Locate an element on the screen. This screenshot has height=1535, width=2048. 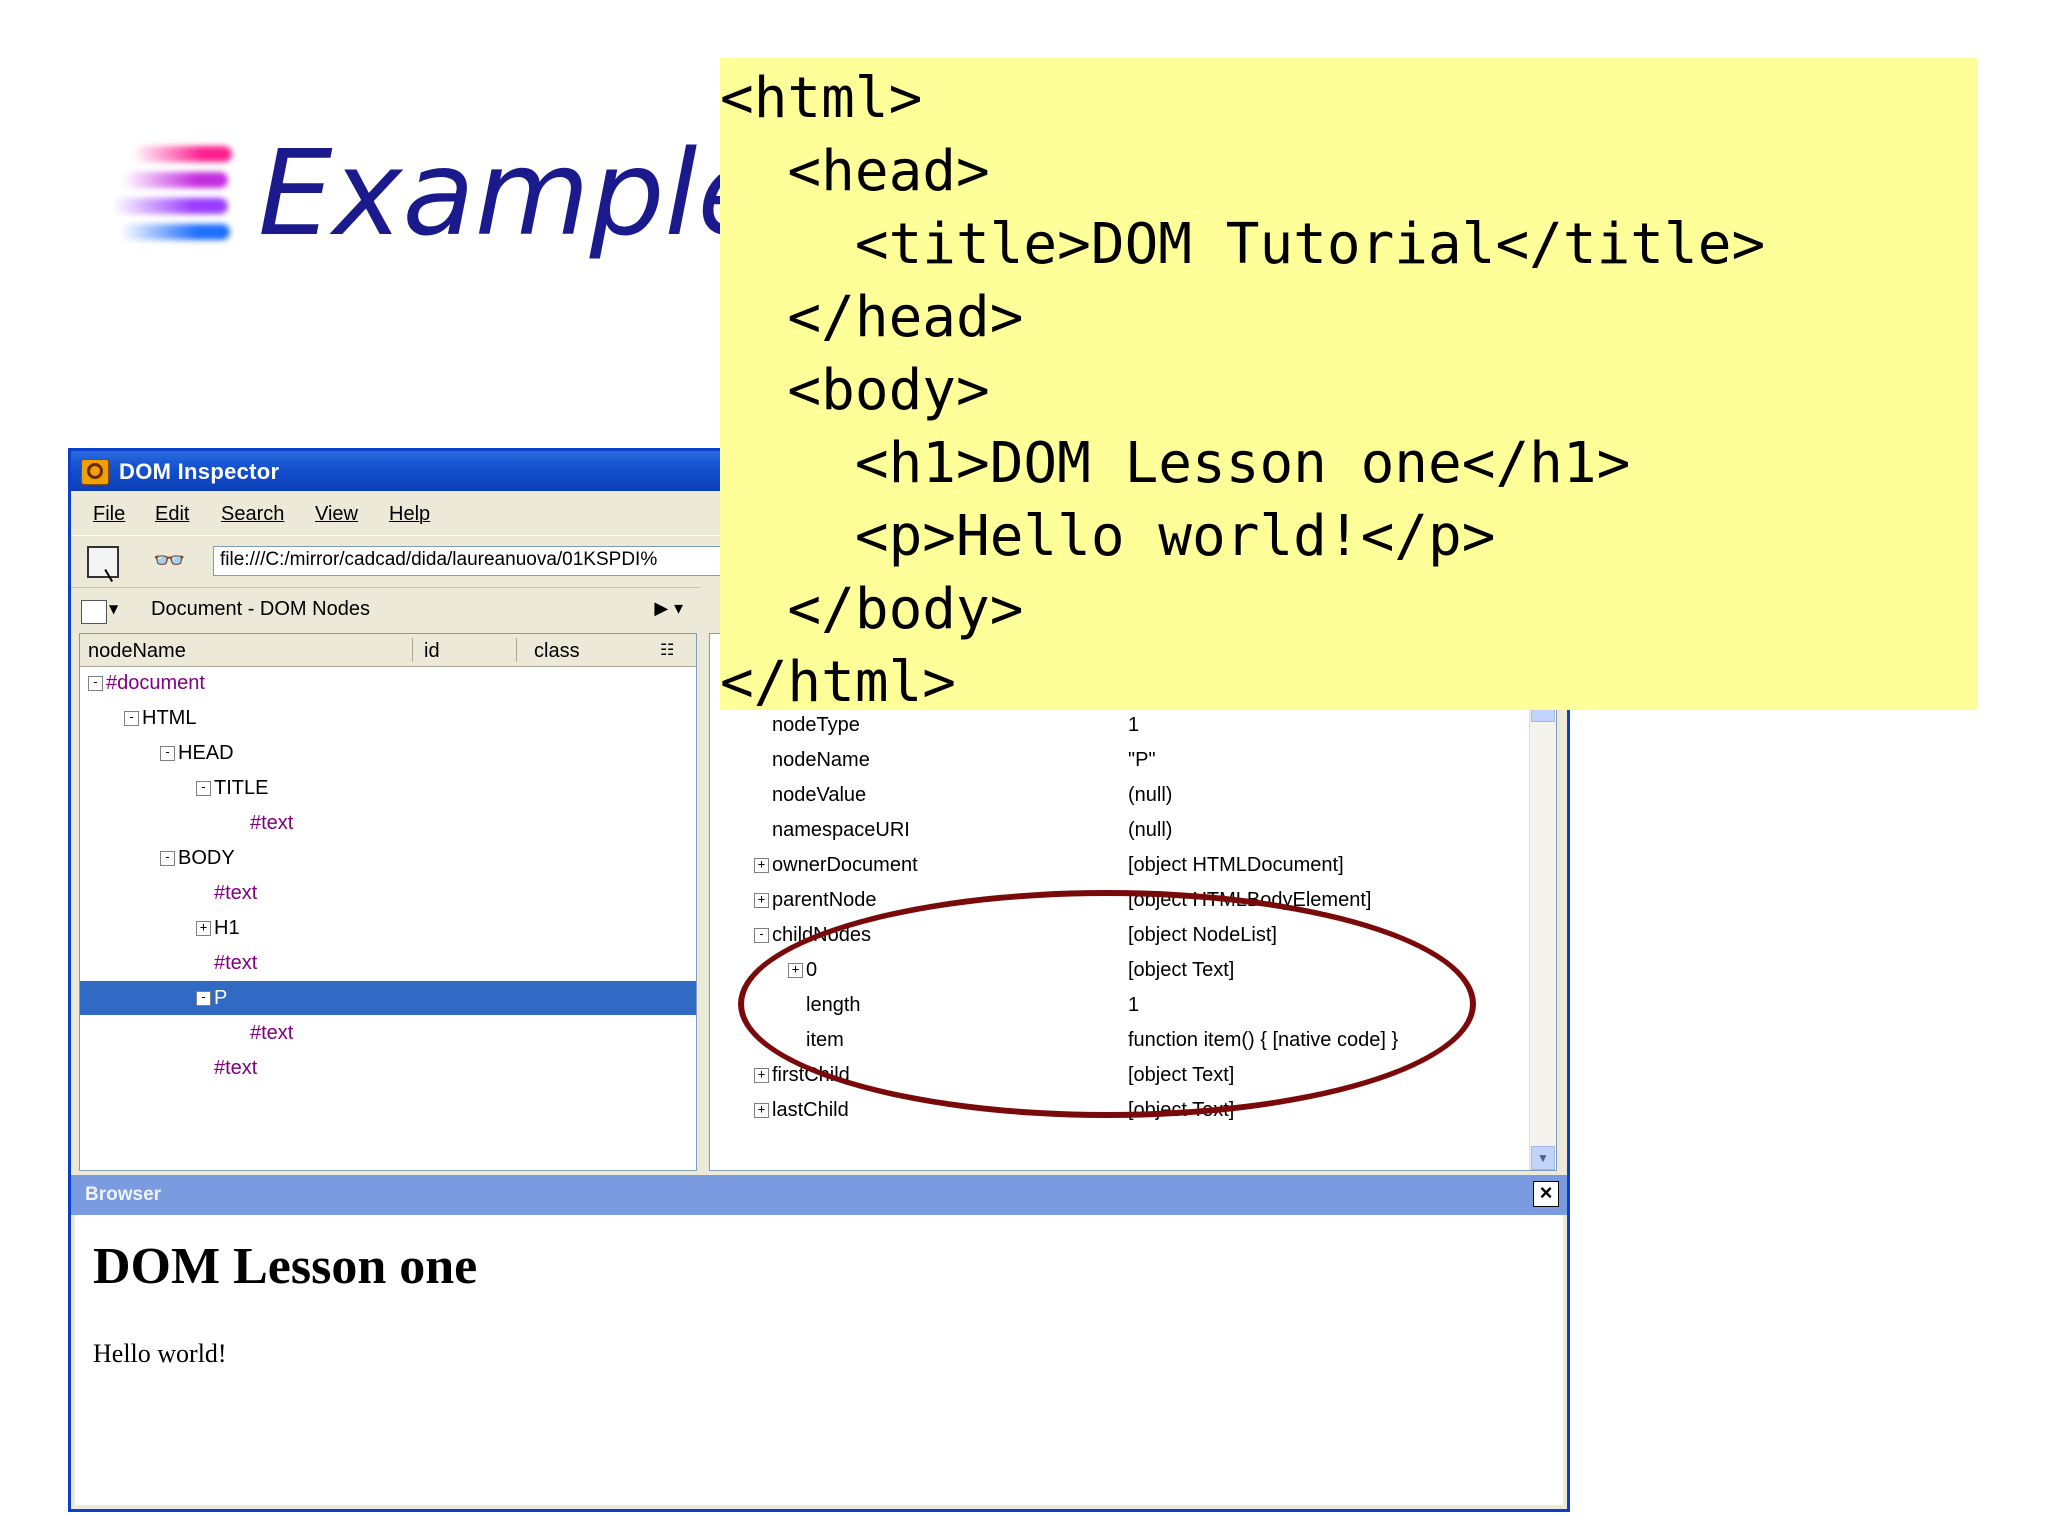
tree-node-label: TITLE is located at coordinates (241, 788).